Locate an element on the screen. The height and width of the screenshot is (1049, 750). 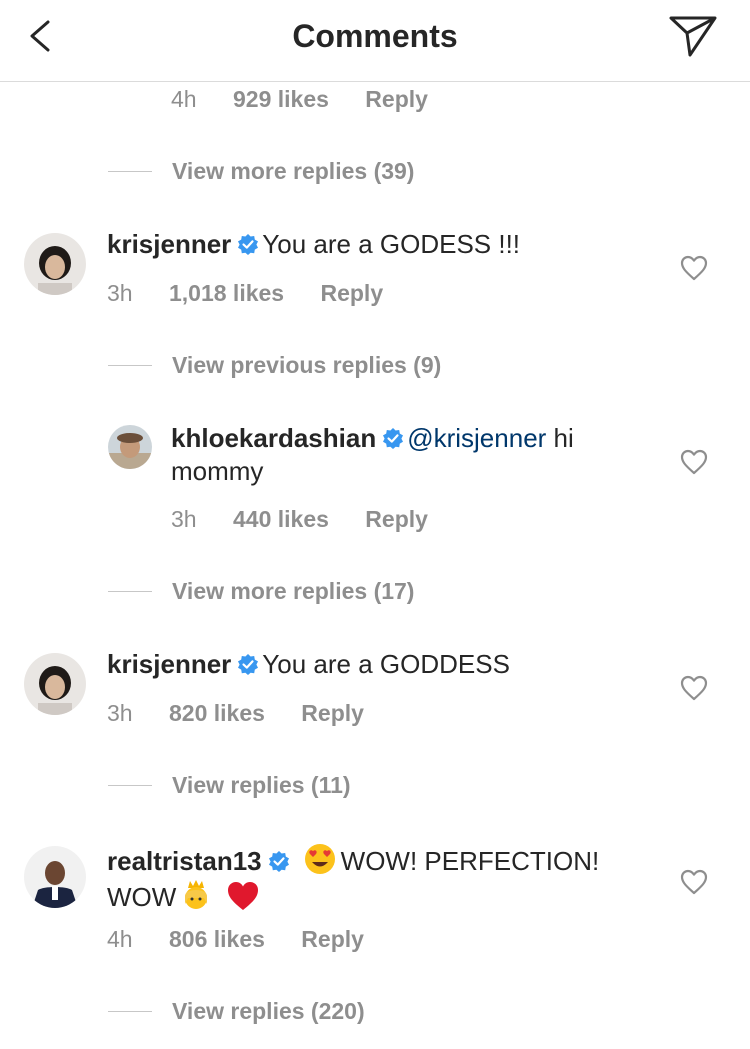
username: realtristan13 is located at coordinates (184, 861).